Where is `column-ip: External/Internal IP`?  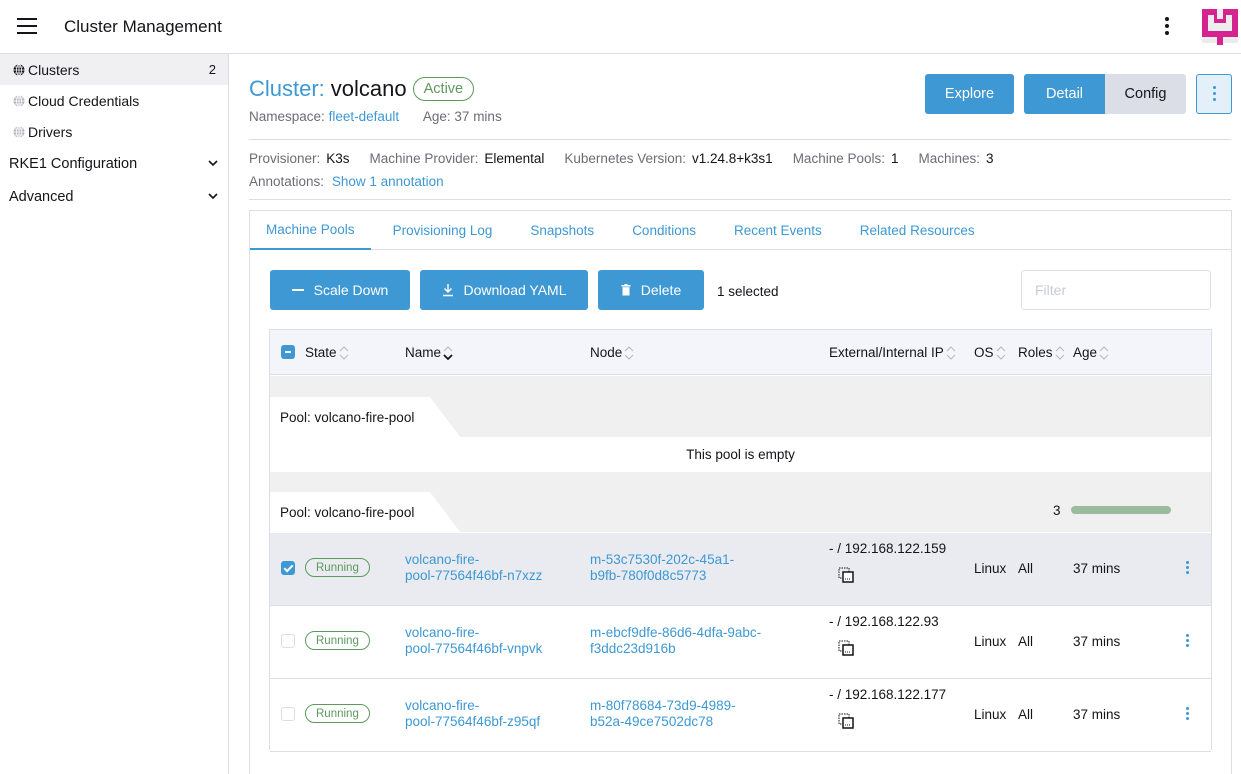 column-ip: External/Internal IP is located at coordinates (892, 352).